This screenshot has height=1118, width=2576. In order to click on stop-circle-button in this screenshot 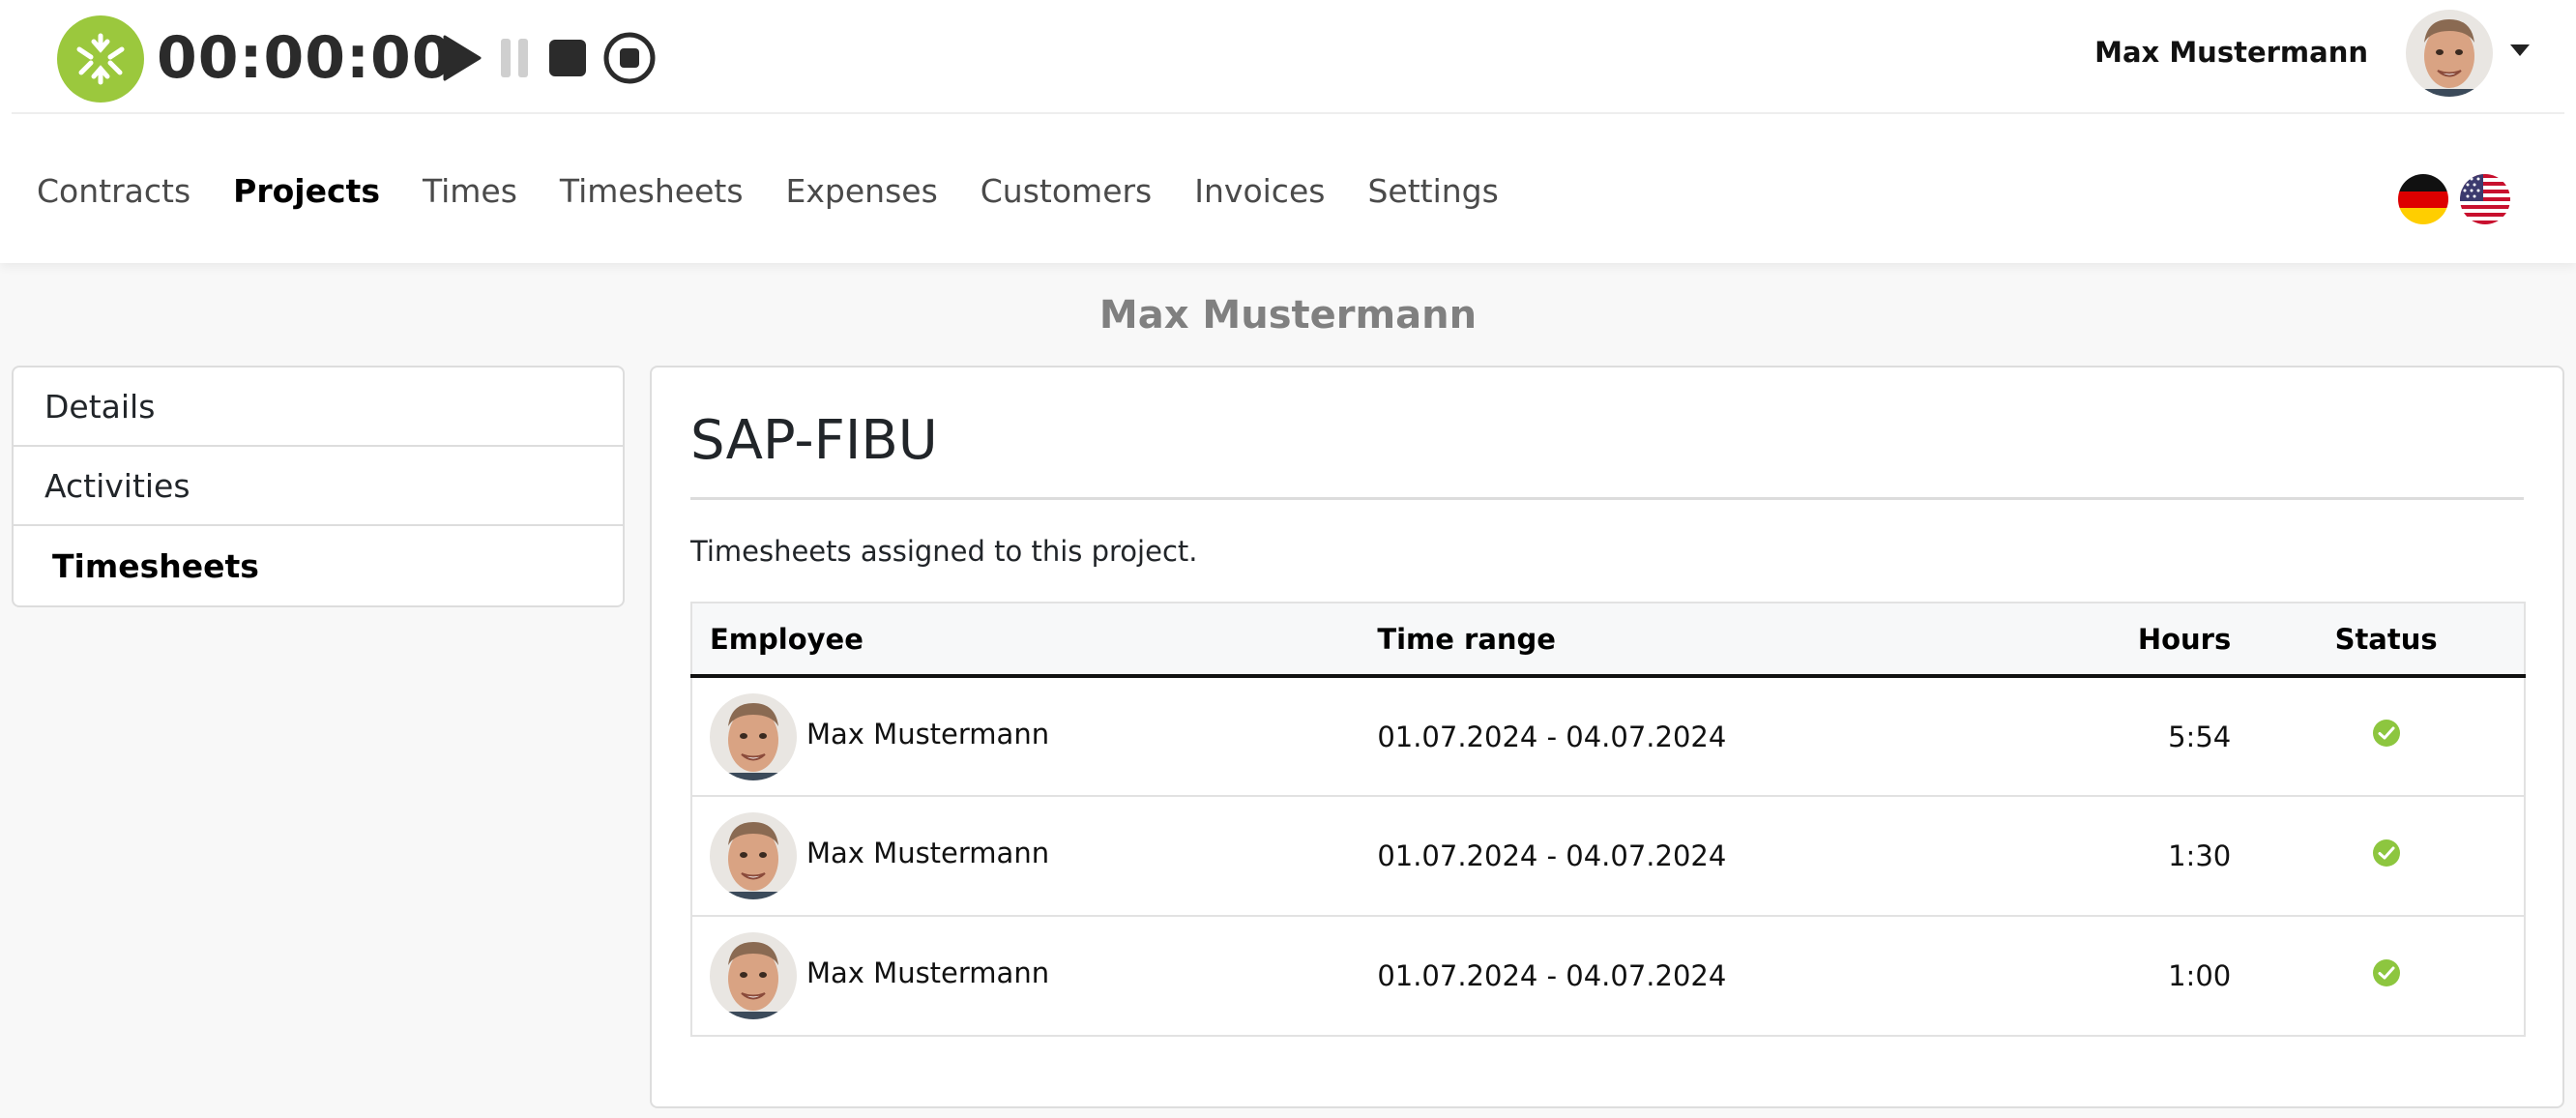, I will do `click(629, 58)`.